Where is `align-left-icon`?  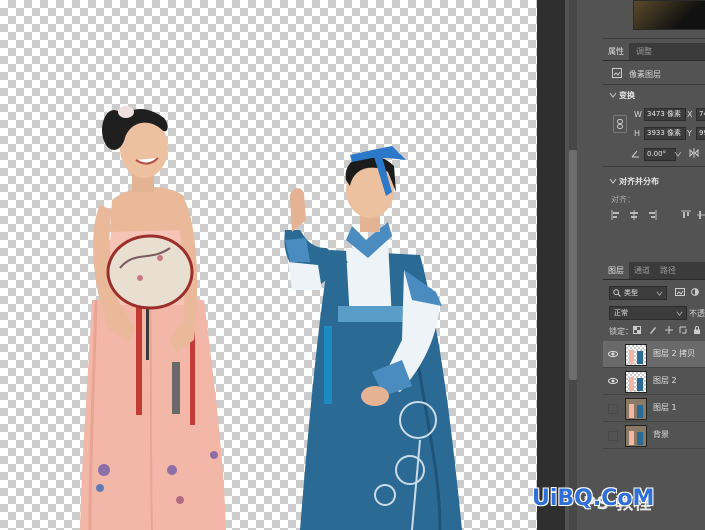 align-left-icon is located at coordinates (616, 215).